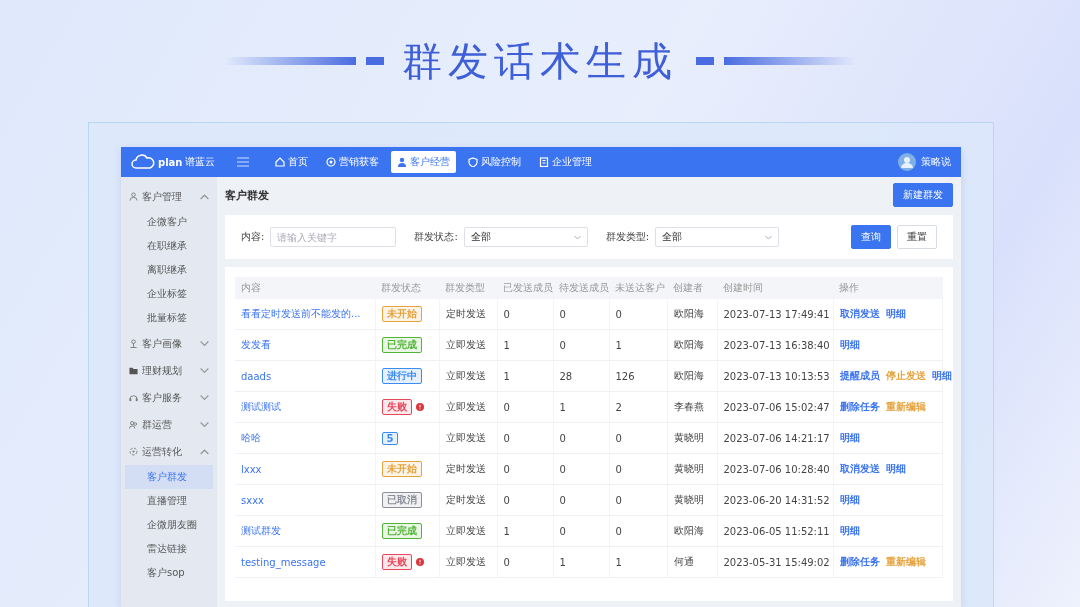 The height and width of the screenshot is (607, 1080). I want to click on content-link: 发发看, so click(256, 344).